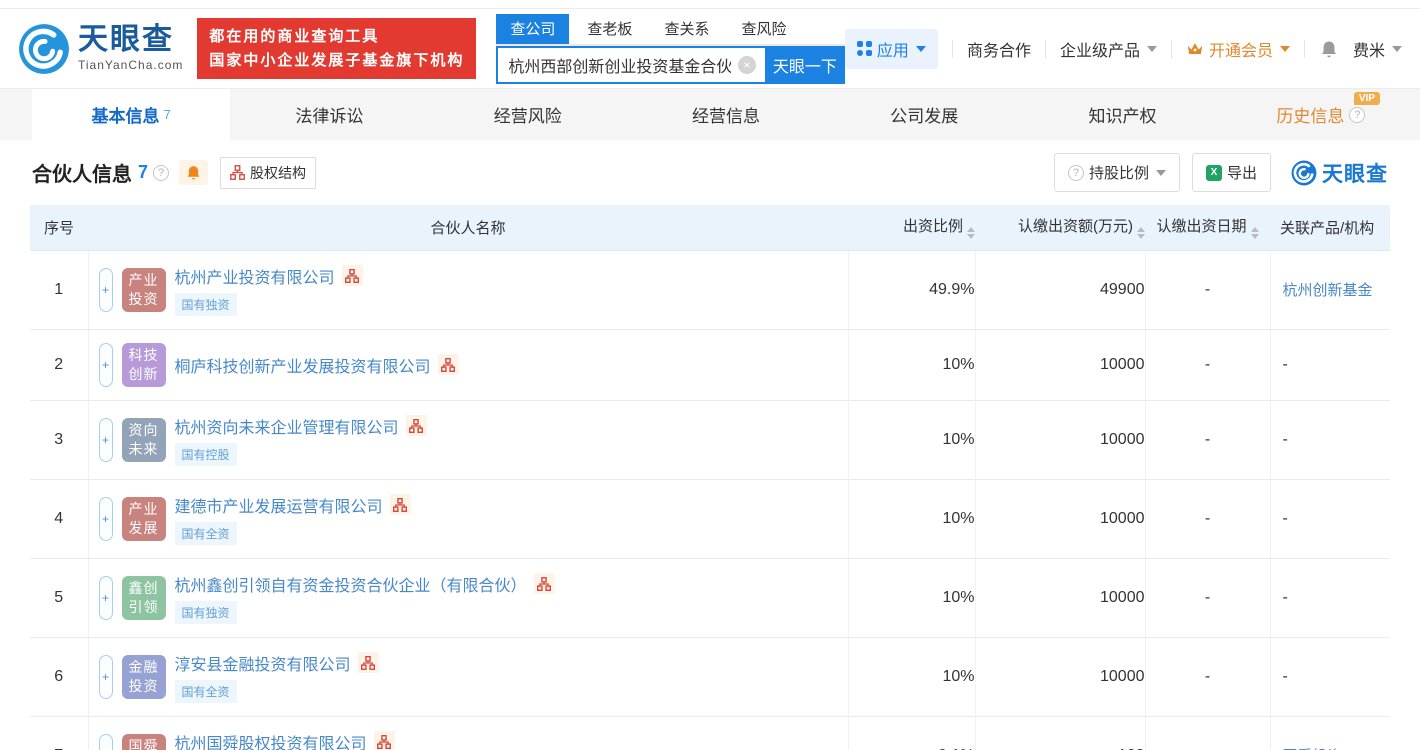  I want to click on tab-label: 公司发展, so click(924, 116).